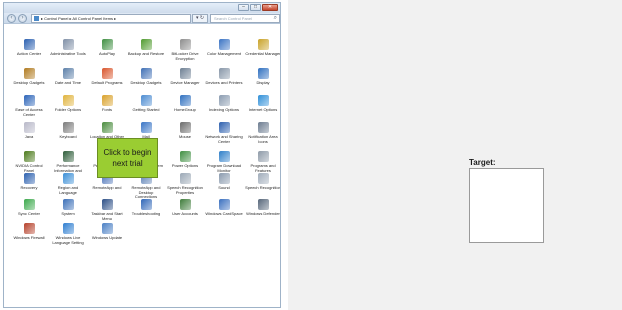 Image resolution: width=622 pixels, height=310 pixels. Describe the element at coordinates (29, 168) in the screenshot. I see `cp-item-label: NVIDIA Control Panel` at that location.